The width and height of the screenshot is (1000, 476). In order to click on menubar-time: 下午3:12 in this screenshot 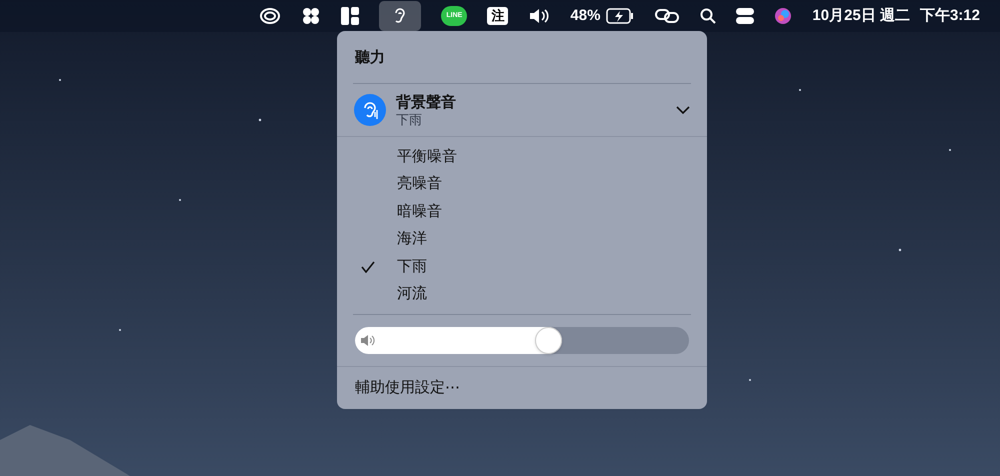, I will do `click(950, 16)`.